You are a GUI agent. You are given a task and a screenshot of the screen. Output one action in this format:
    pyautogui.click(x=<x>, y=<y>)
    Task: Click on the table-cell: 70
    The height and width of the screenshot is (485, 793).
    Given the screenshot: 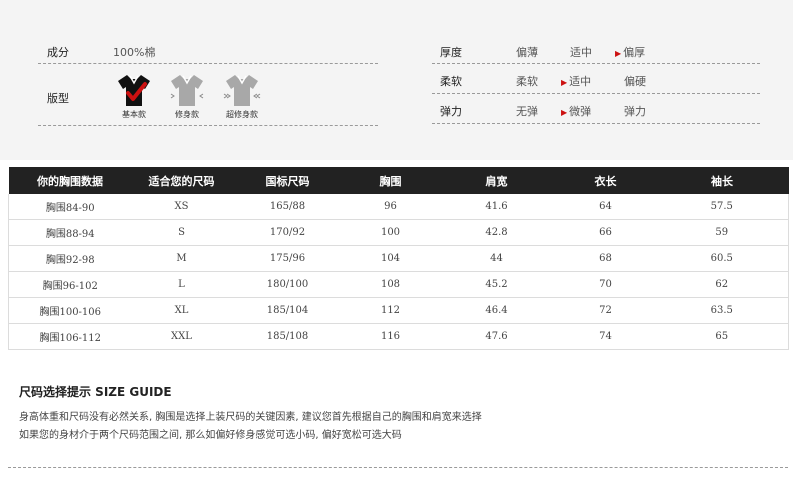 What is the action you would take?
    pyautogui.click(x=605, y=284)
    